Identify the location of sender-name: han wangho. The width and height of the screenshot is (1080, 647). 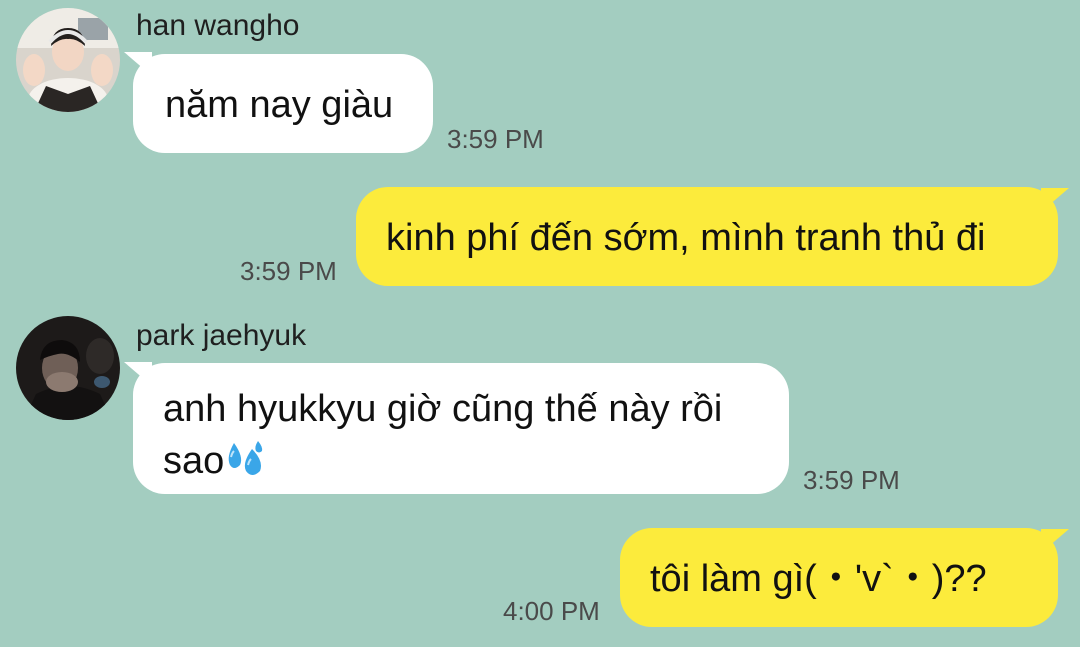
(218, 25).